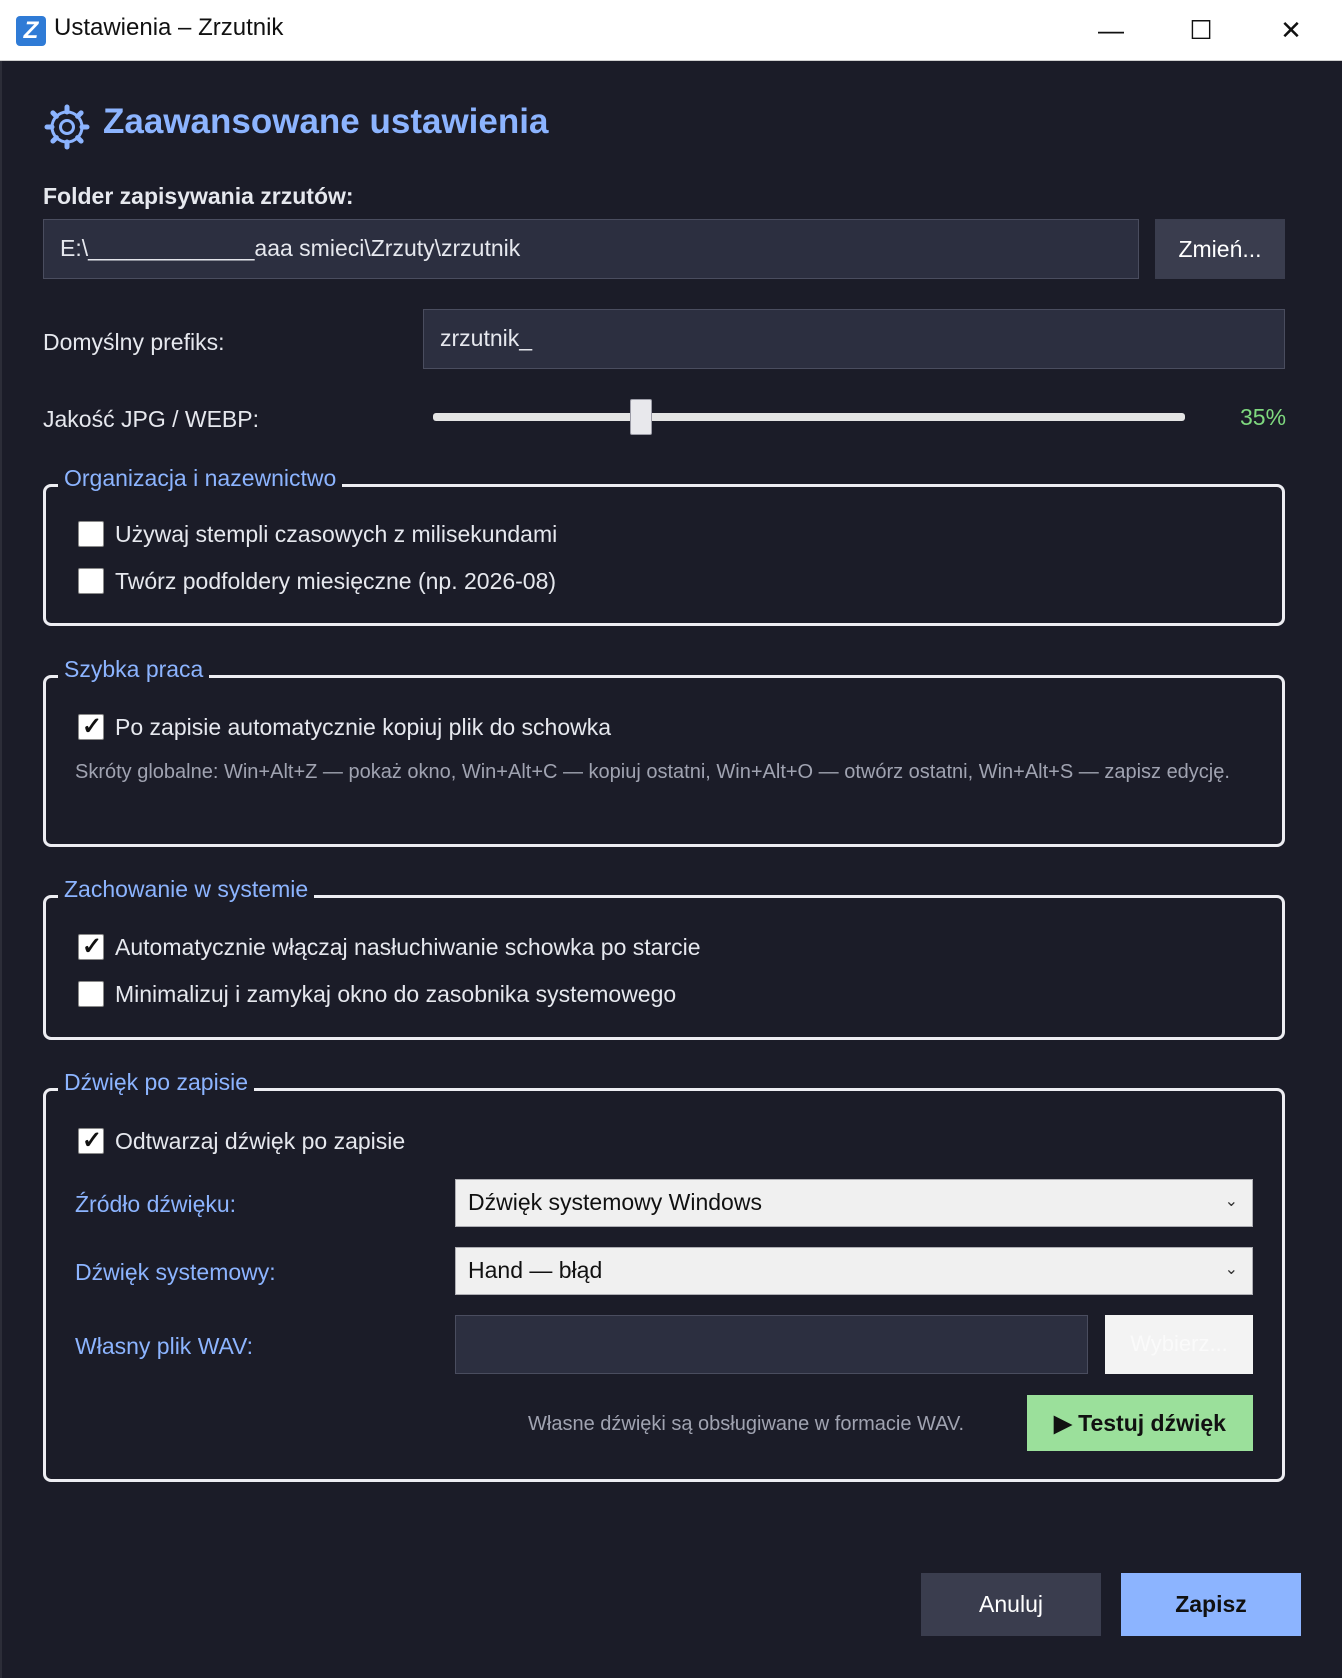 Image resolution: width=1342 pixels, height=1678 pixels. Describe the element at coordinates (615, 1202) in the screenshot. I see `sound-source-value: Dźwięk systemowy Windows` at that location.